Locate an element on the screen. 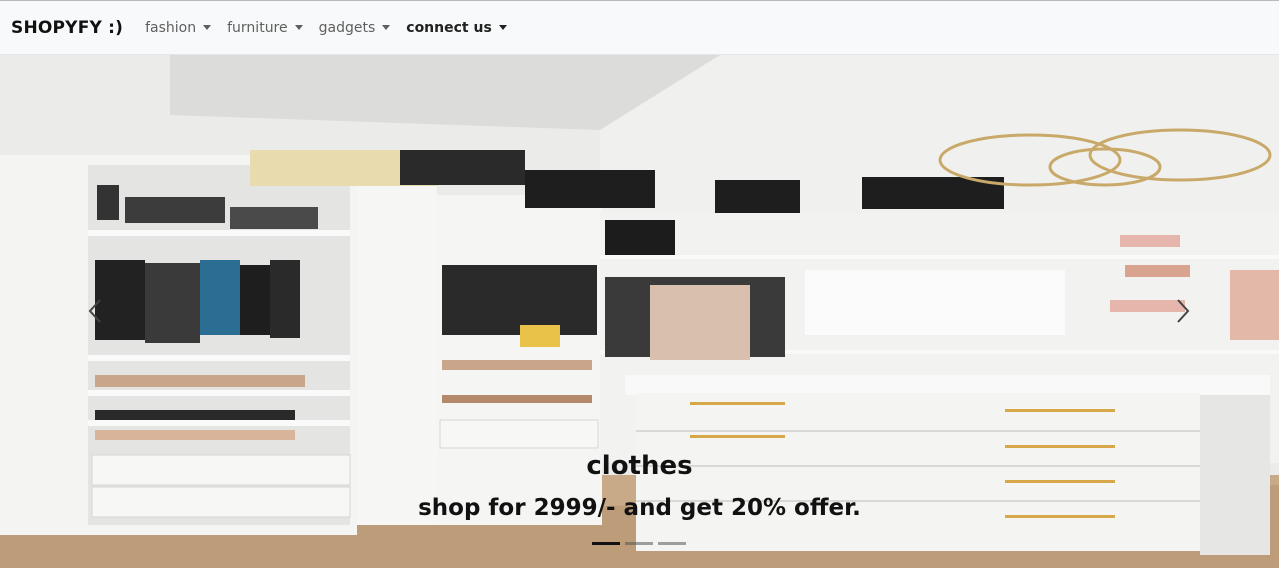 This screenshot has width=1279, height=572. chevron-right-icon is located at coordinates (1183, 311).